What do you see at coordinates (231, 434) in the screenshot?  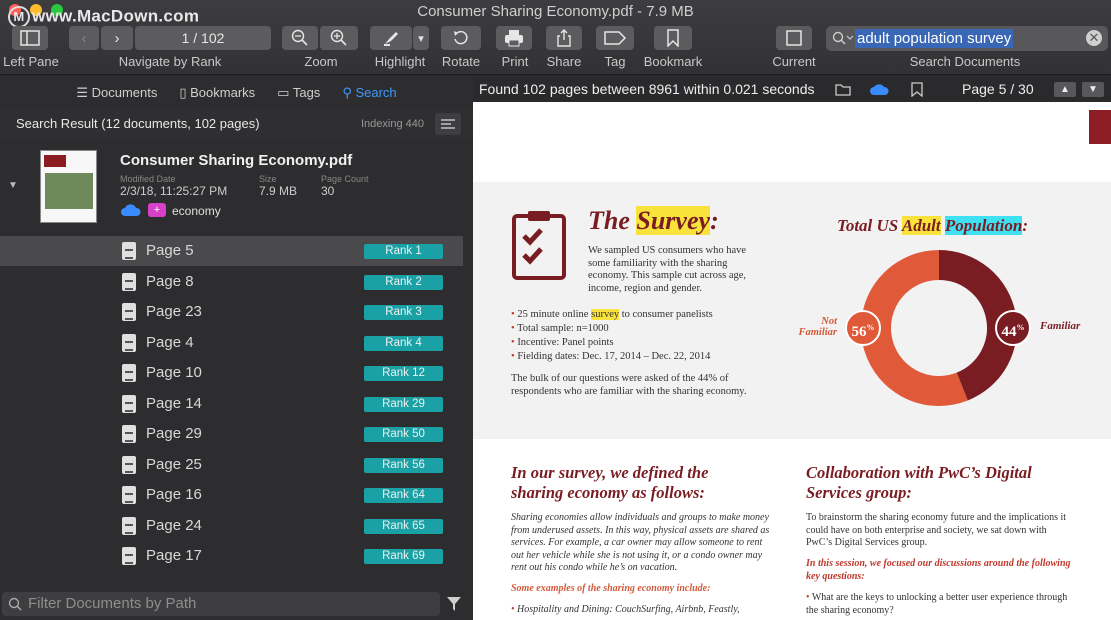 I see `page-result-row: Page 29 Rank 50` at bounding box center [231, 434].